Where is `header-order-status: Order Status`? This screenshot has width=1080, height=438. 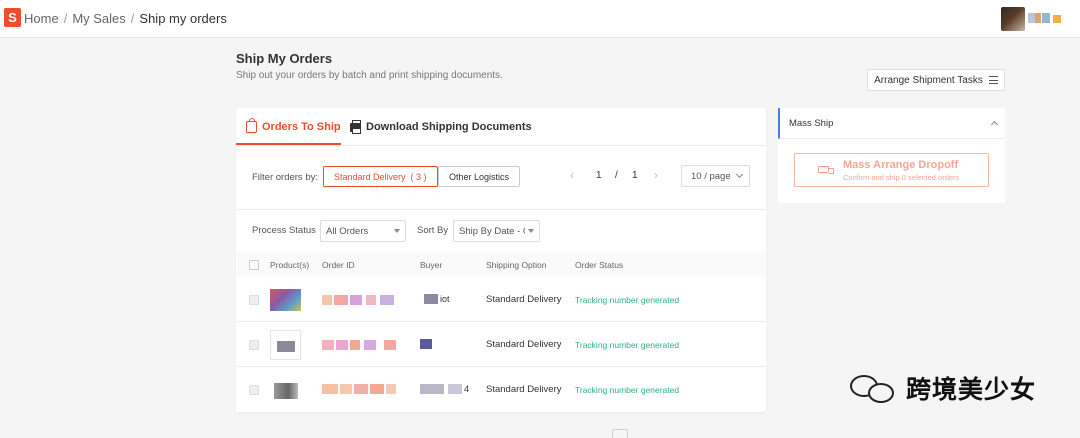
header-order-status: Order Status is located at coordinates (599, 265).